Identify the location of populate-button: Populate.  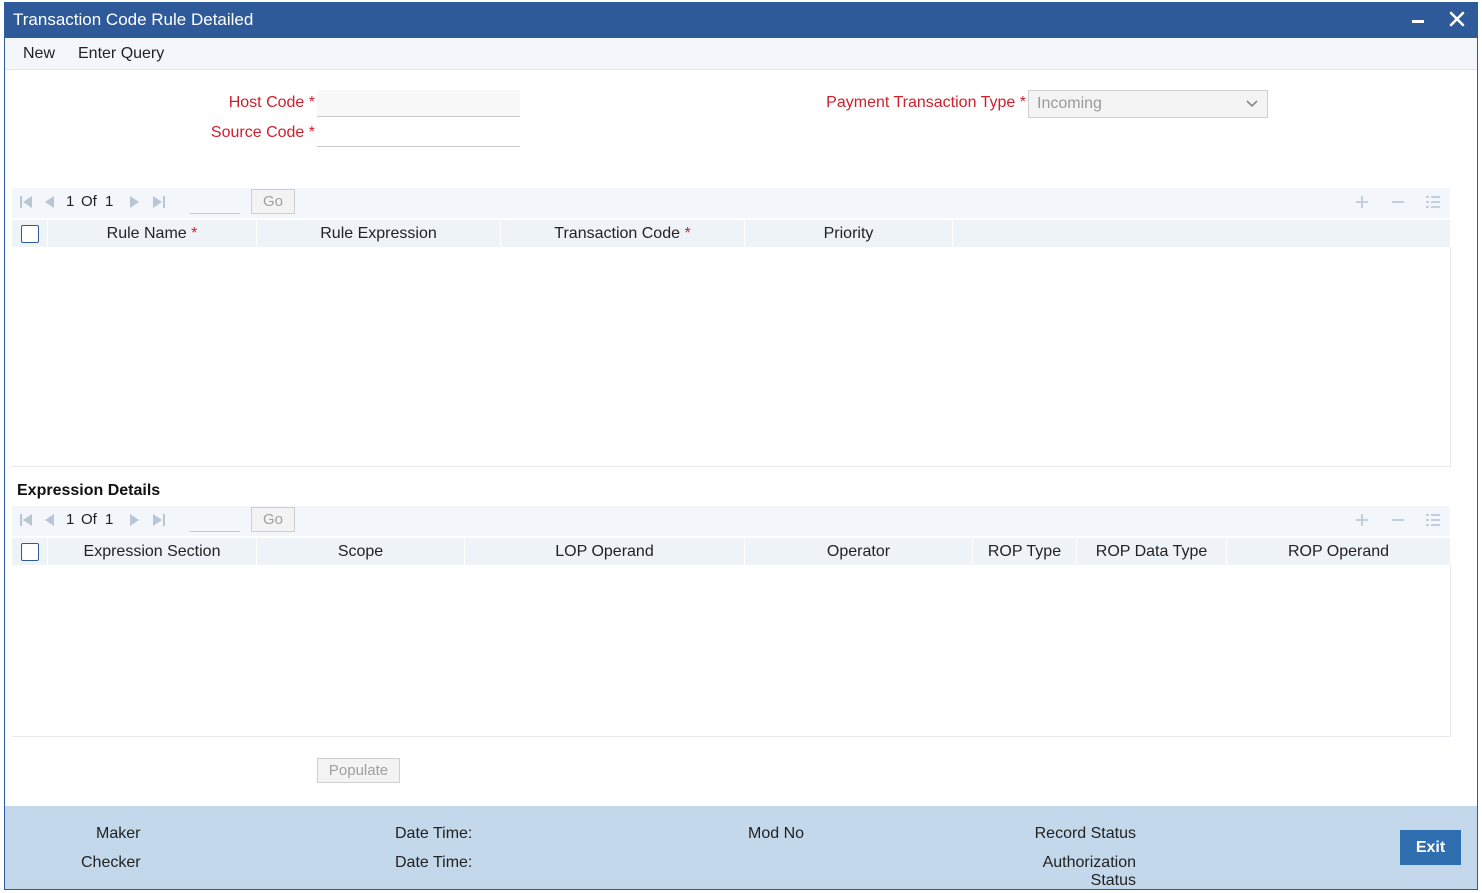
(358, 770).